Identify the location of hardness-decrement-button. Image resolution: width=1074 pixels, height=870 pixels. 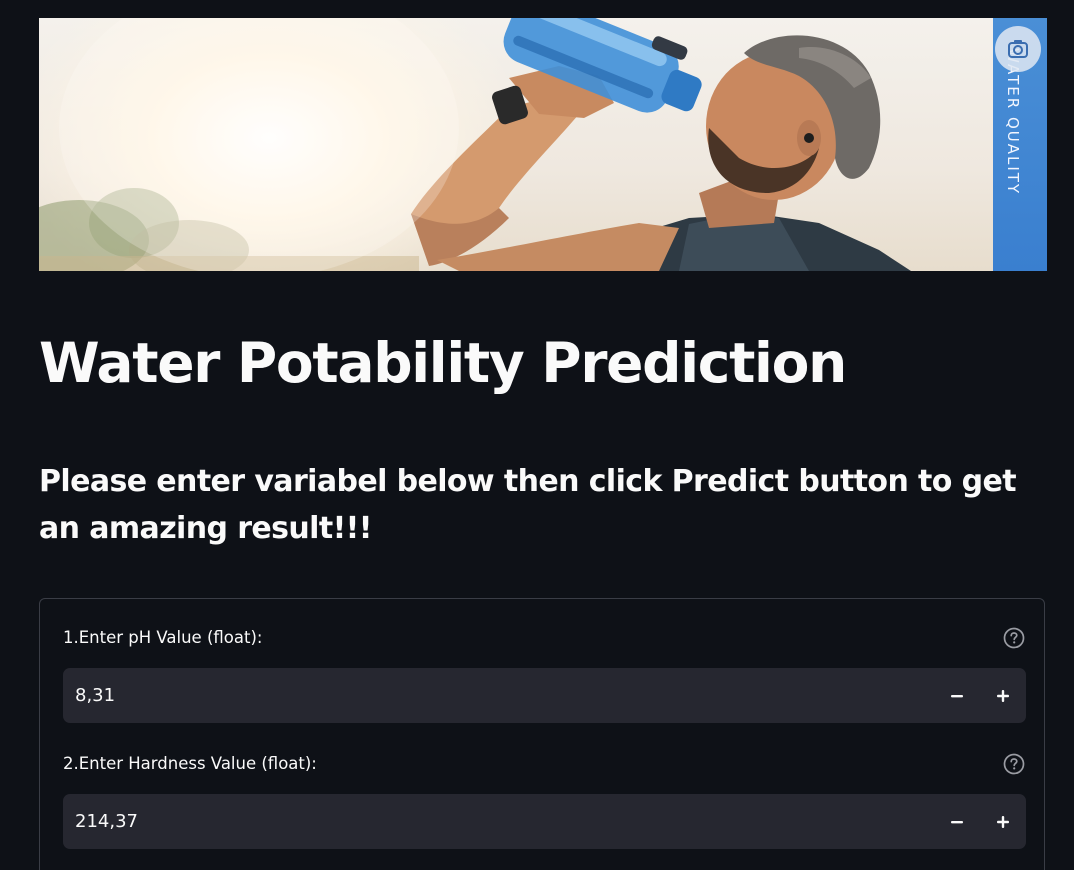
(957, 821).